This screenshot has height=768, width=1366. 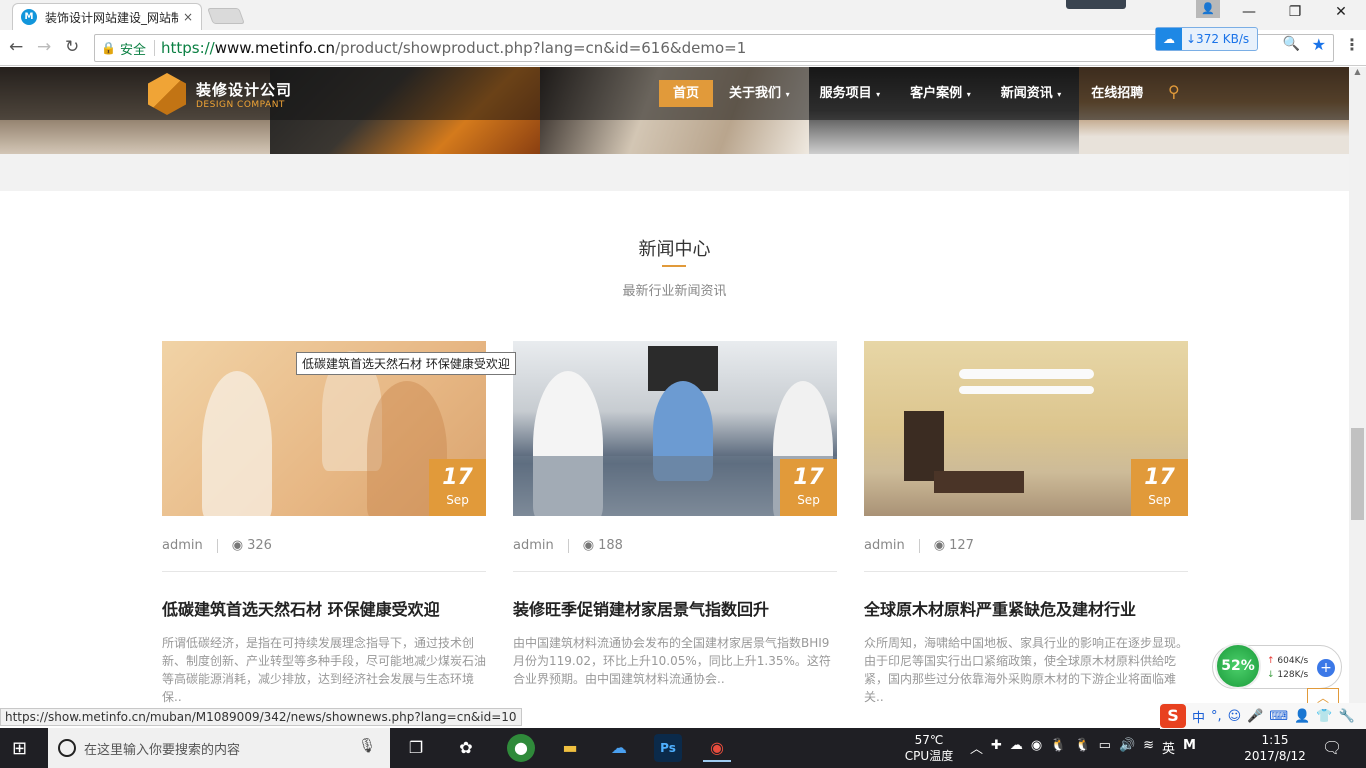 I want to click on browser-tab: M 装饰设计网站建设_网站制 ×, so click(x=107, y=16).